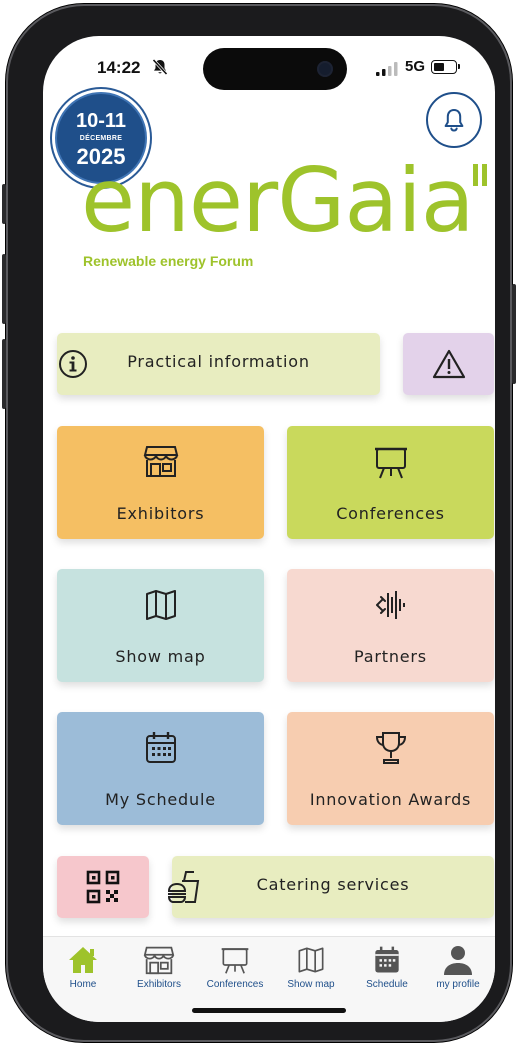 The image size is (519, 1048). Describe the element at coordinates (159, 984) in the screenshot. I see `tab-exhibitors-label: Exhibitors` at that location.